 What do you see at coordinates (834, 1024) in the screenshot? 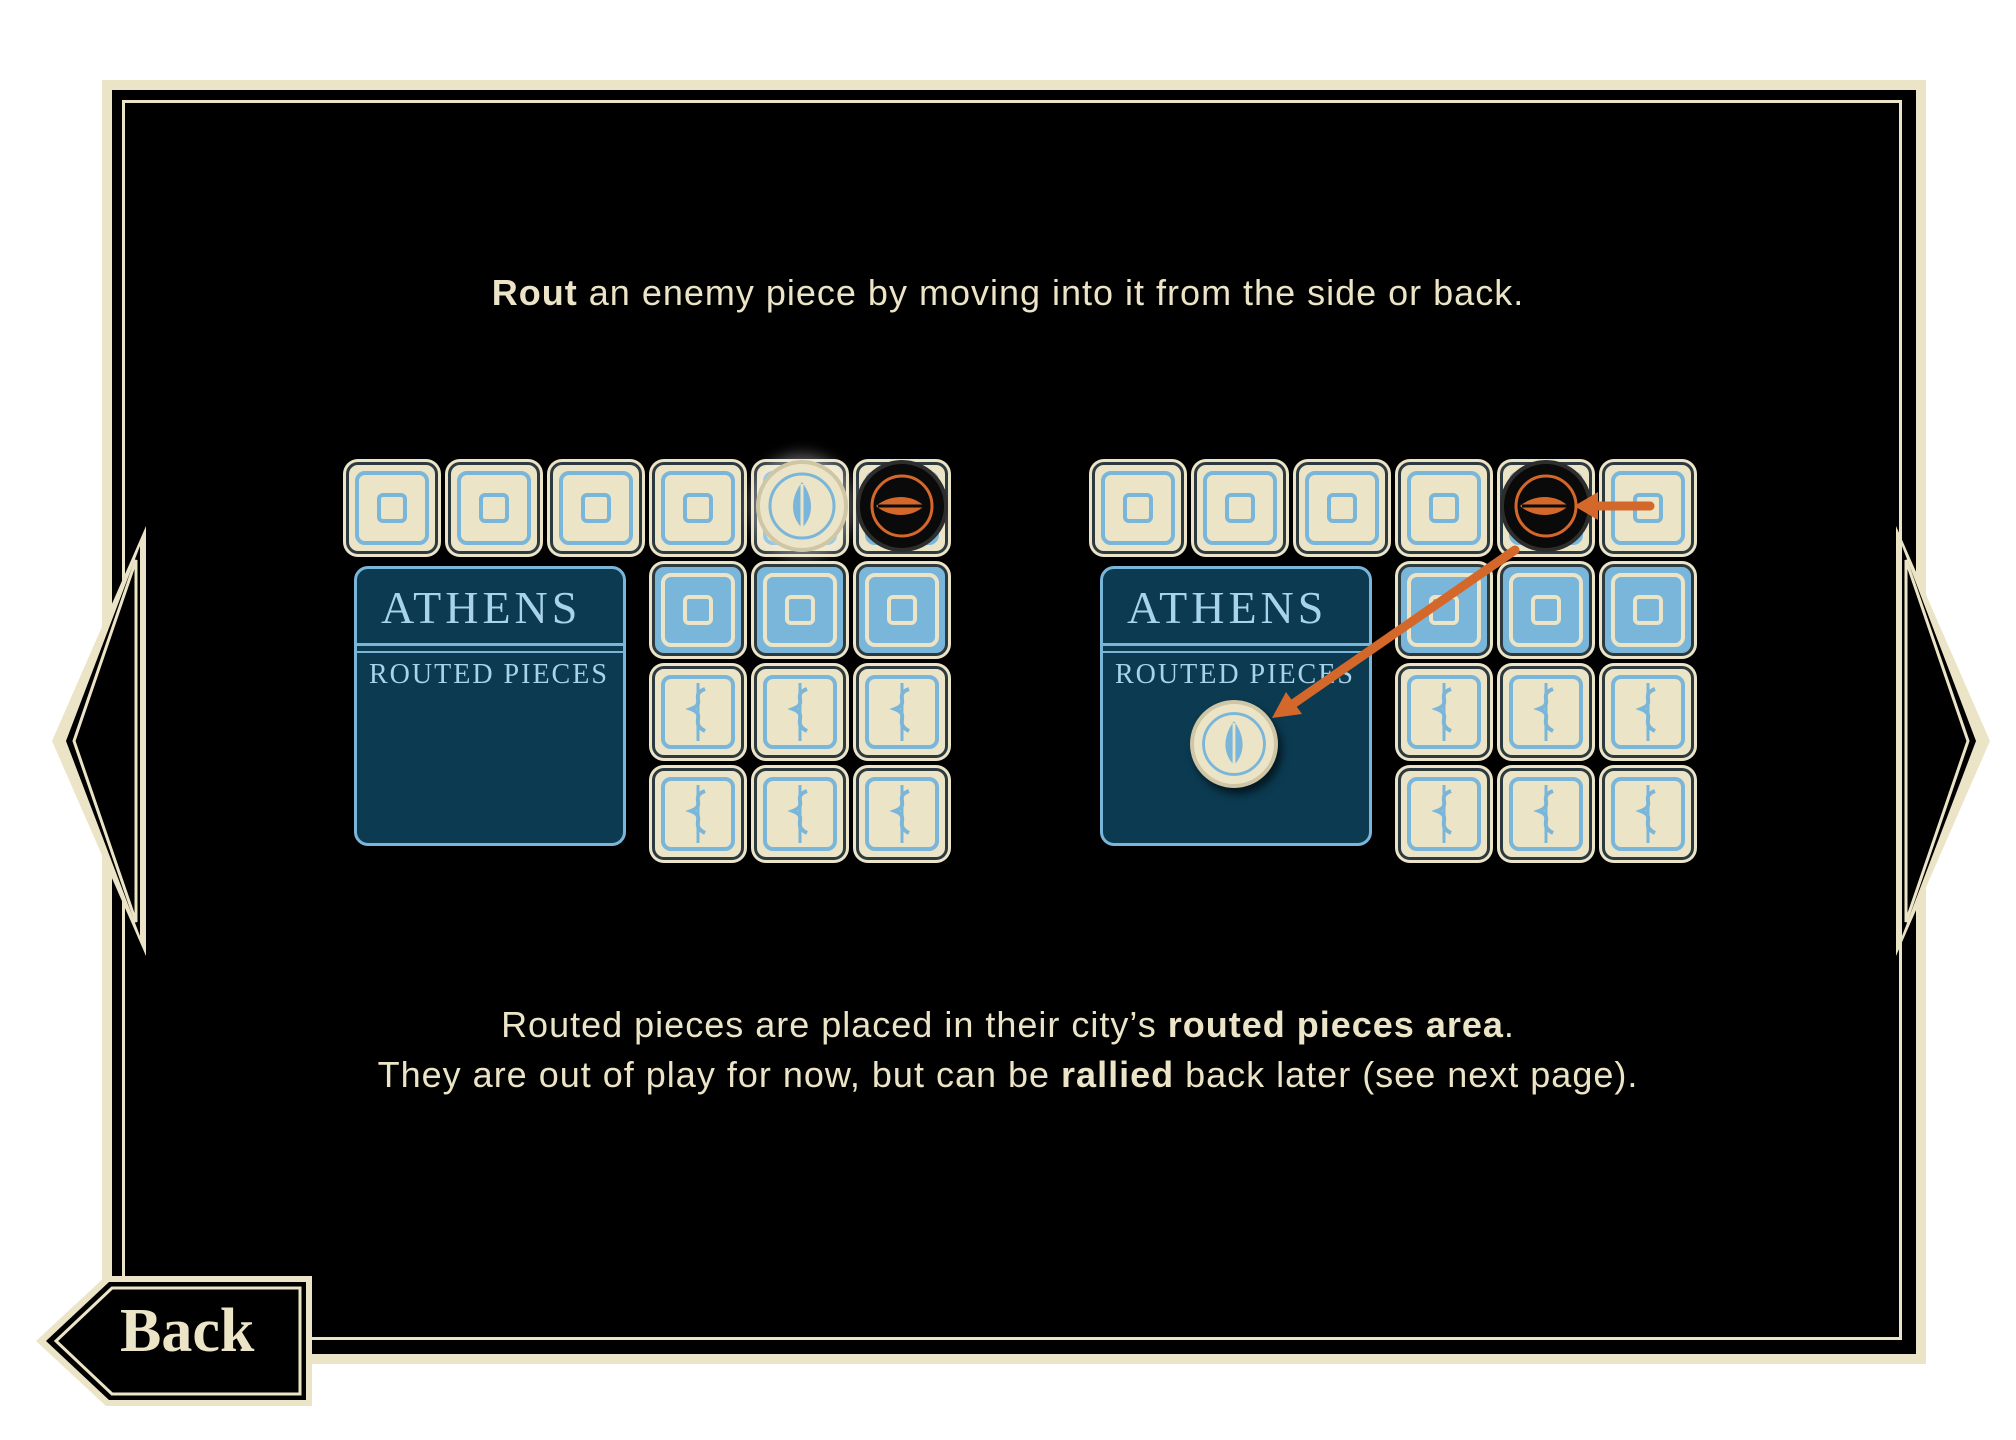
I see `body-text: Routed pieces are placed in their city’s` at bounding box center [834, 1024].